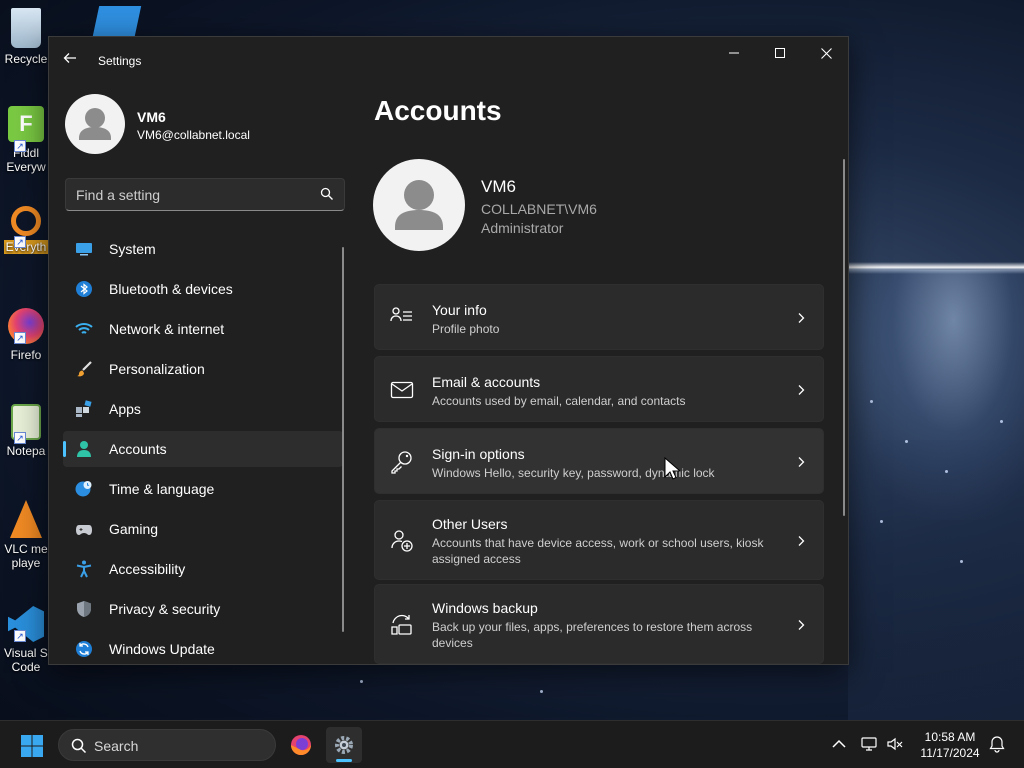  Describe the element at coordinates (844, 337) in the screenshot. I see `content-scrollbar` at that location.